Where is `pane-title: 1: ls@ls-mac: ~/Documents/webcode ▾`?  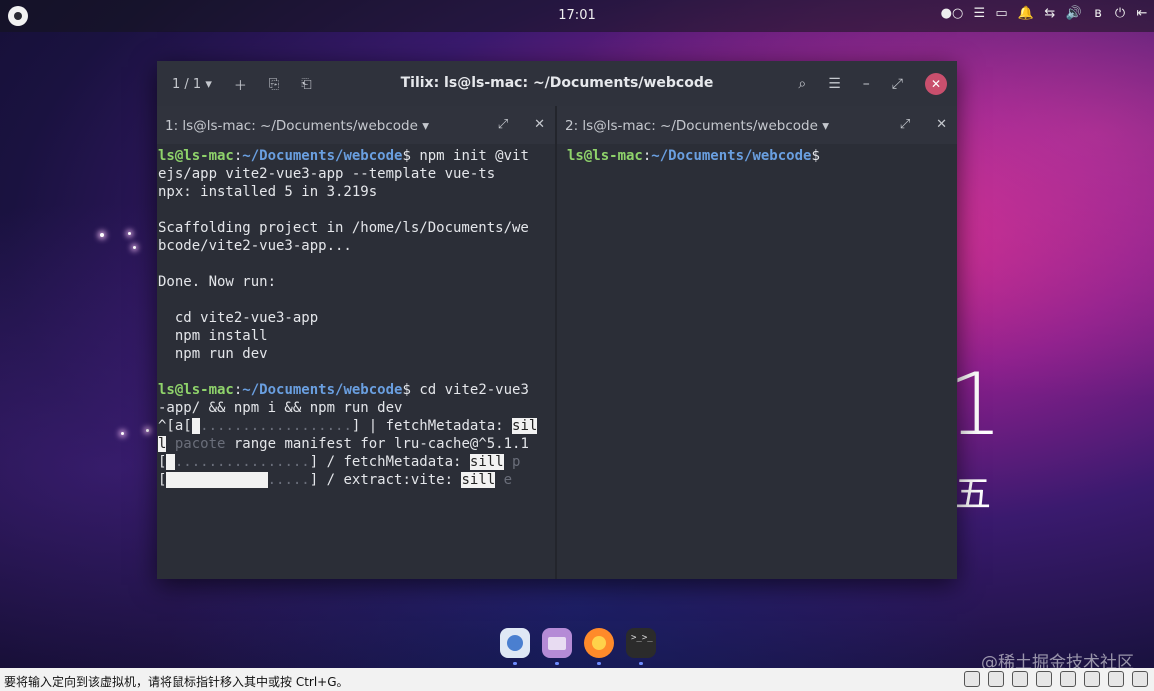
pane-title: 1: ls@ls-mac: ~/Documents/webcode ▾ is located at coordinates (297, 126).